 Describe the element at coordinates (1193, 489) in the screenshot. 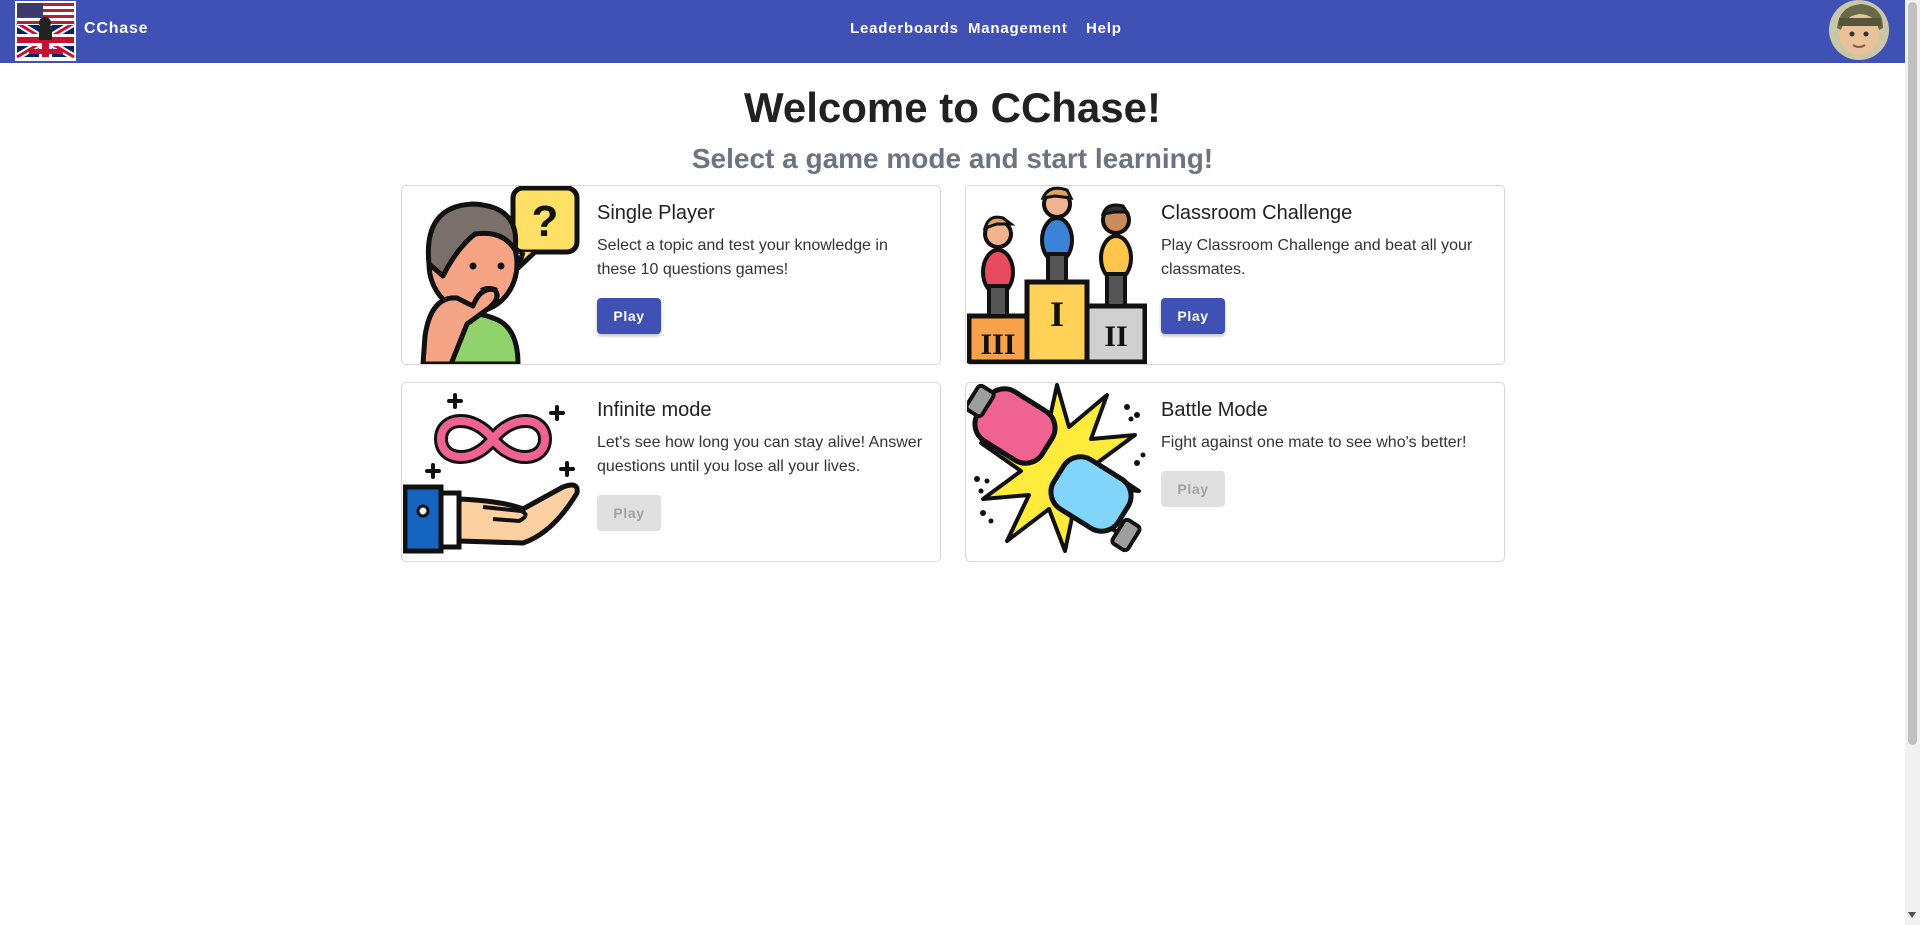

I see `battle-mode-play-button: Play` at that location.